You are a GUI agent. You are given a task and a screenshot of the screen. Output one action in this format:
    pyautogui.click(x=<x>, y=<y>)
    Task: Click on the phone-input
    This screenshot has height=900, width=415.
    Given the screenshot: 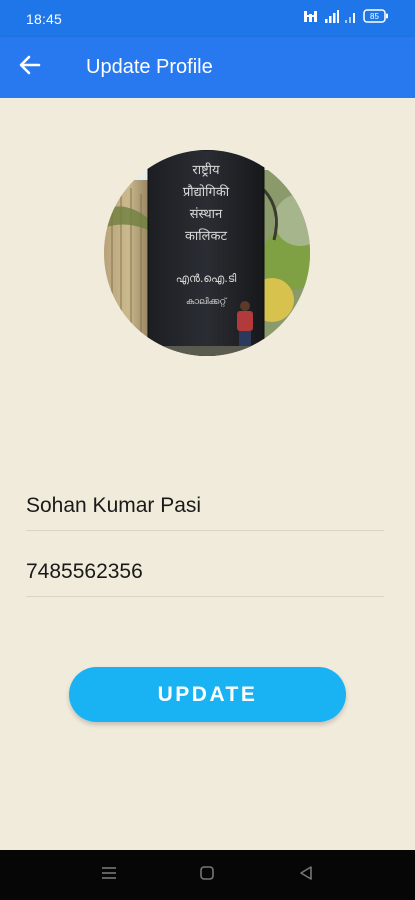 What is the action you would take?
    pyautogui.click(x=205, y=578)
    